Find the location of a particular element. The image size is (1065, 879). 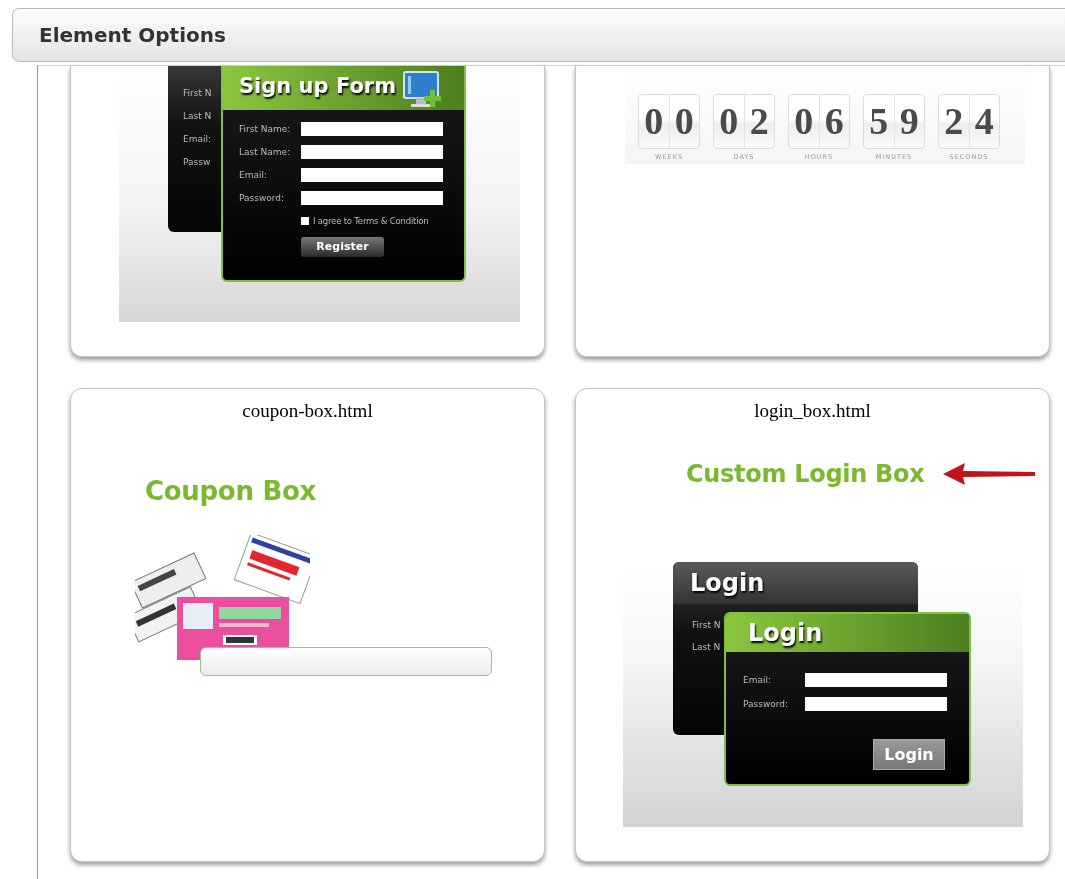

field-label: Last Name: is located at coordinates (265, 152).